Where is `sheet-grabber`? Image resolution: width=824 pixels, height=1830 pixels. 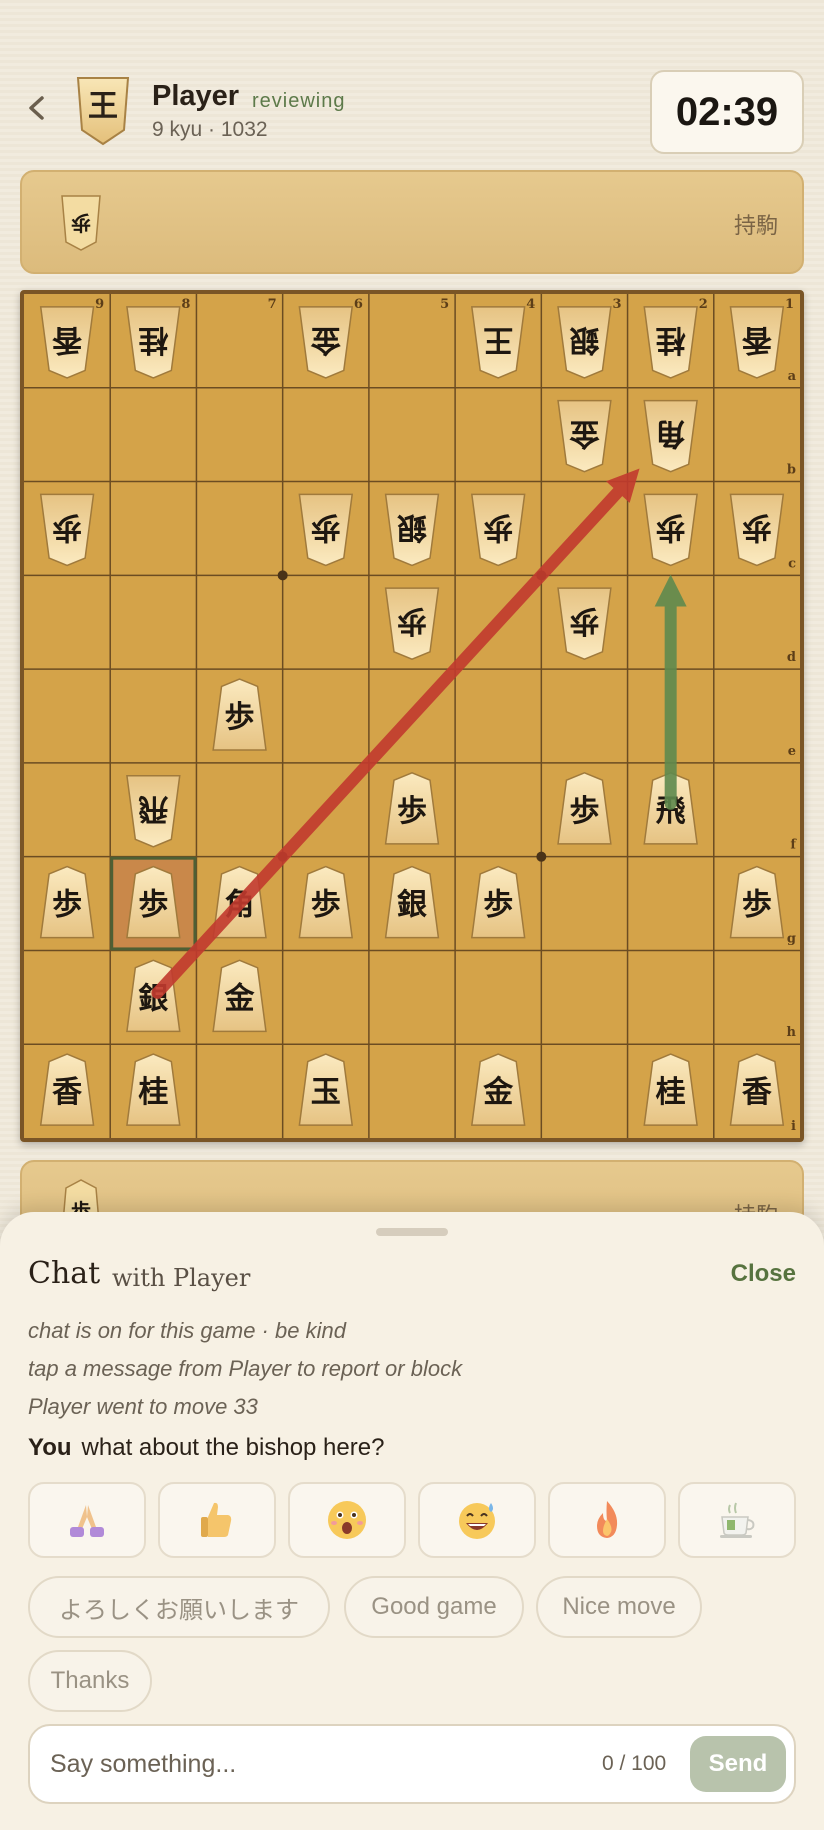
sheet-grabber is located at coordinates (412, 1232).